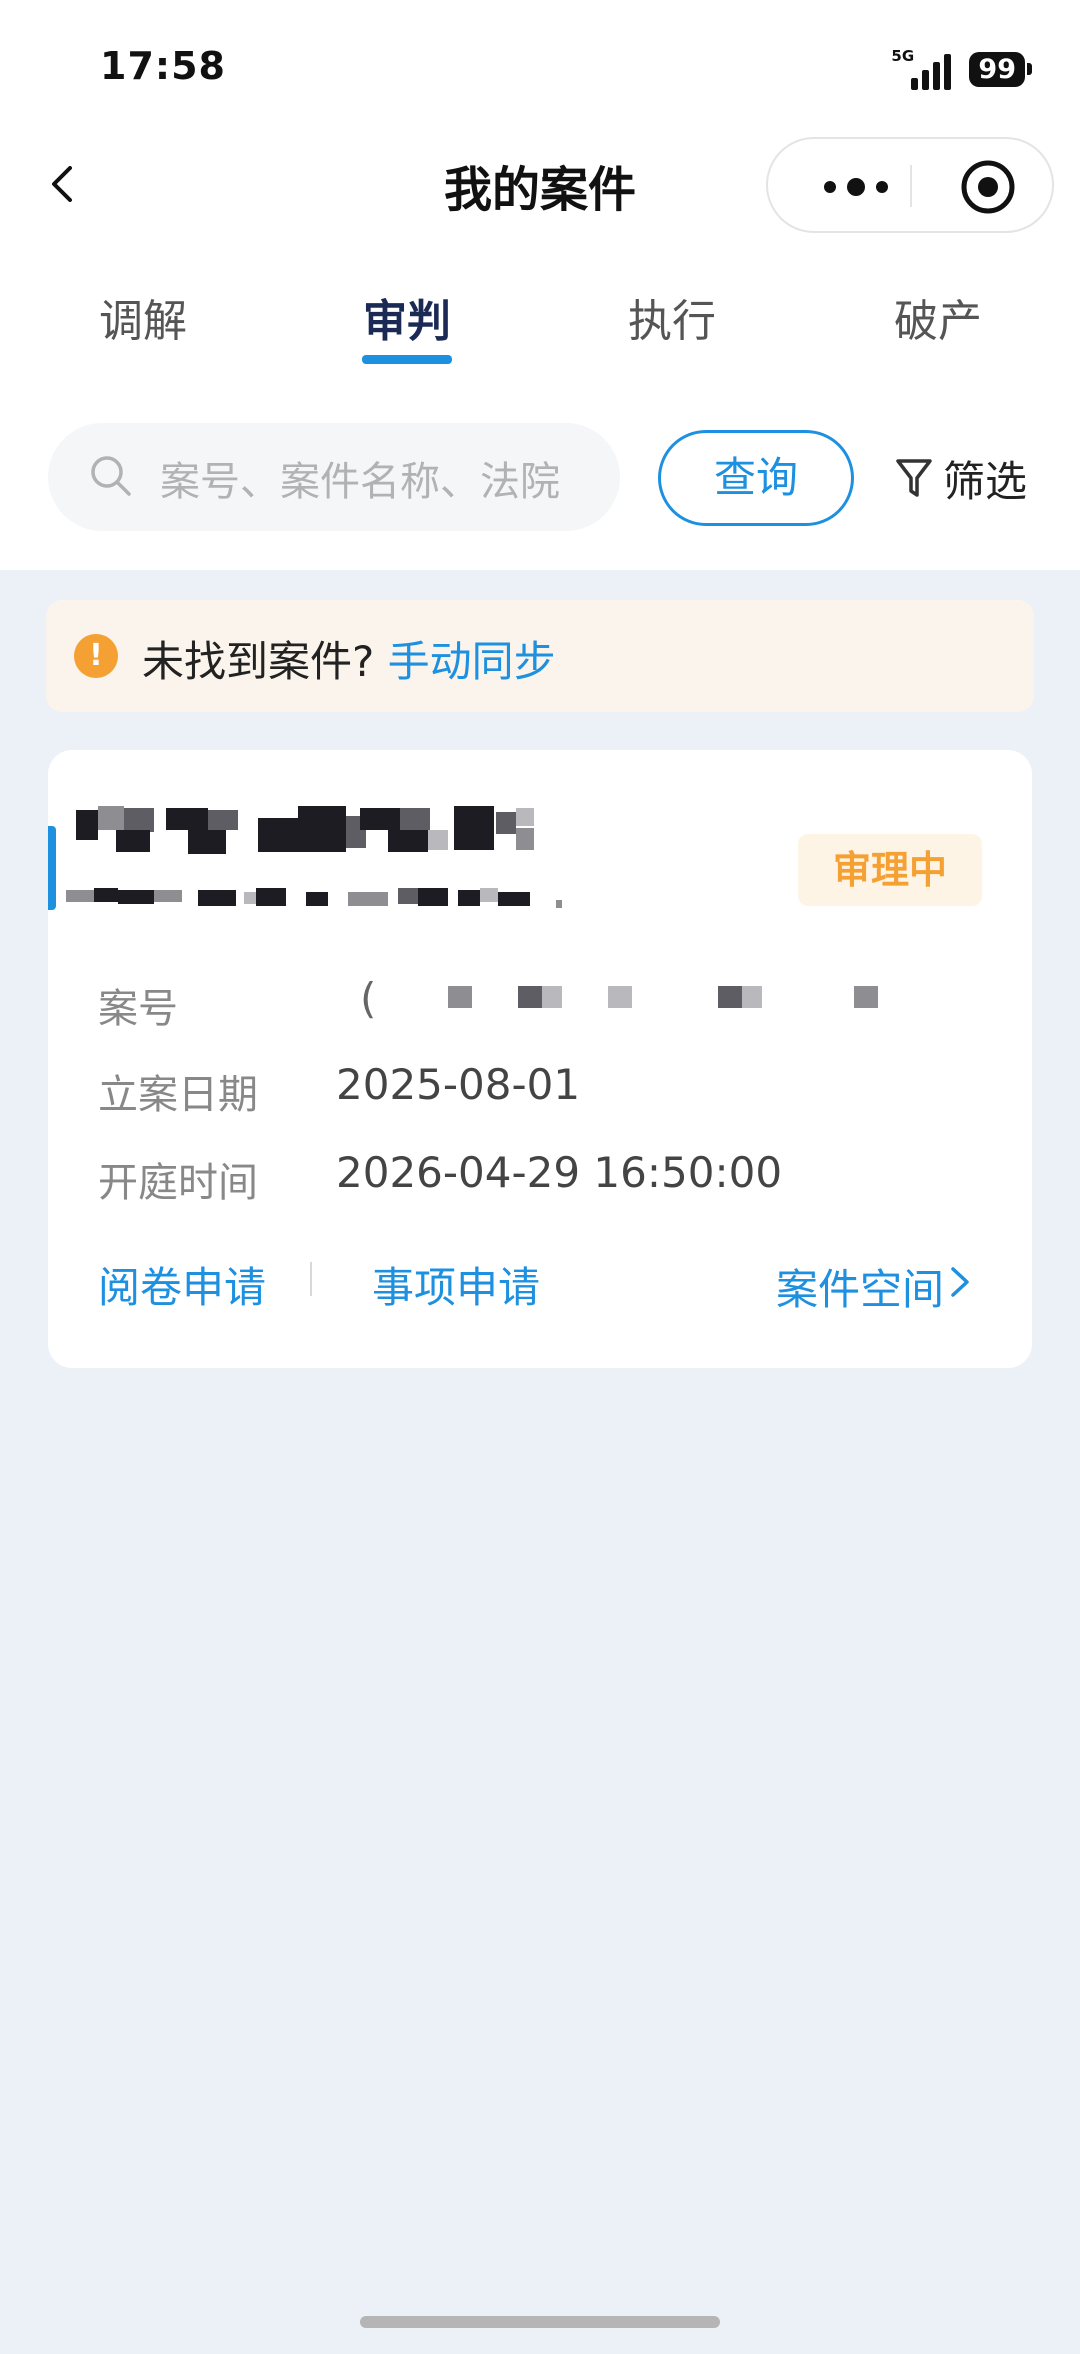  I want to click on filter-button: 筛选, so click(961, 478).